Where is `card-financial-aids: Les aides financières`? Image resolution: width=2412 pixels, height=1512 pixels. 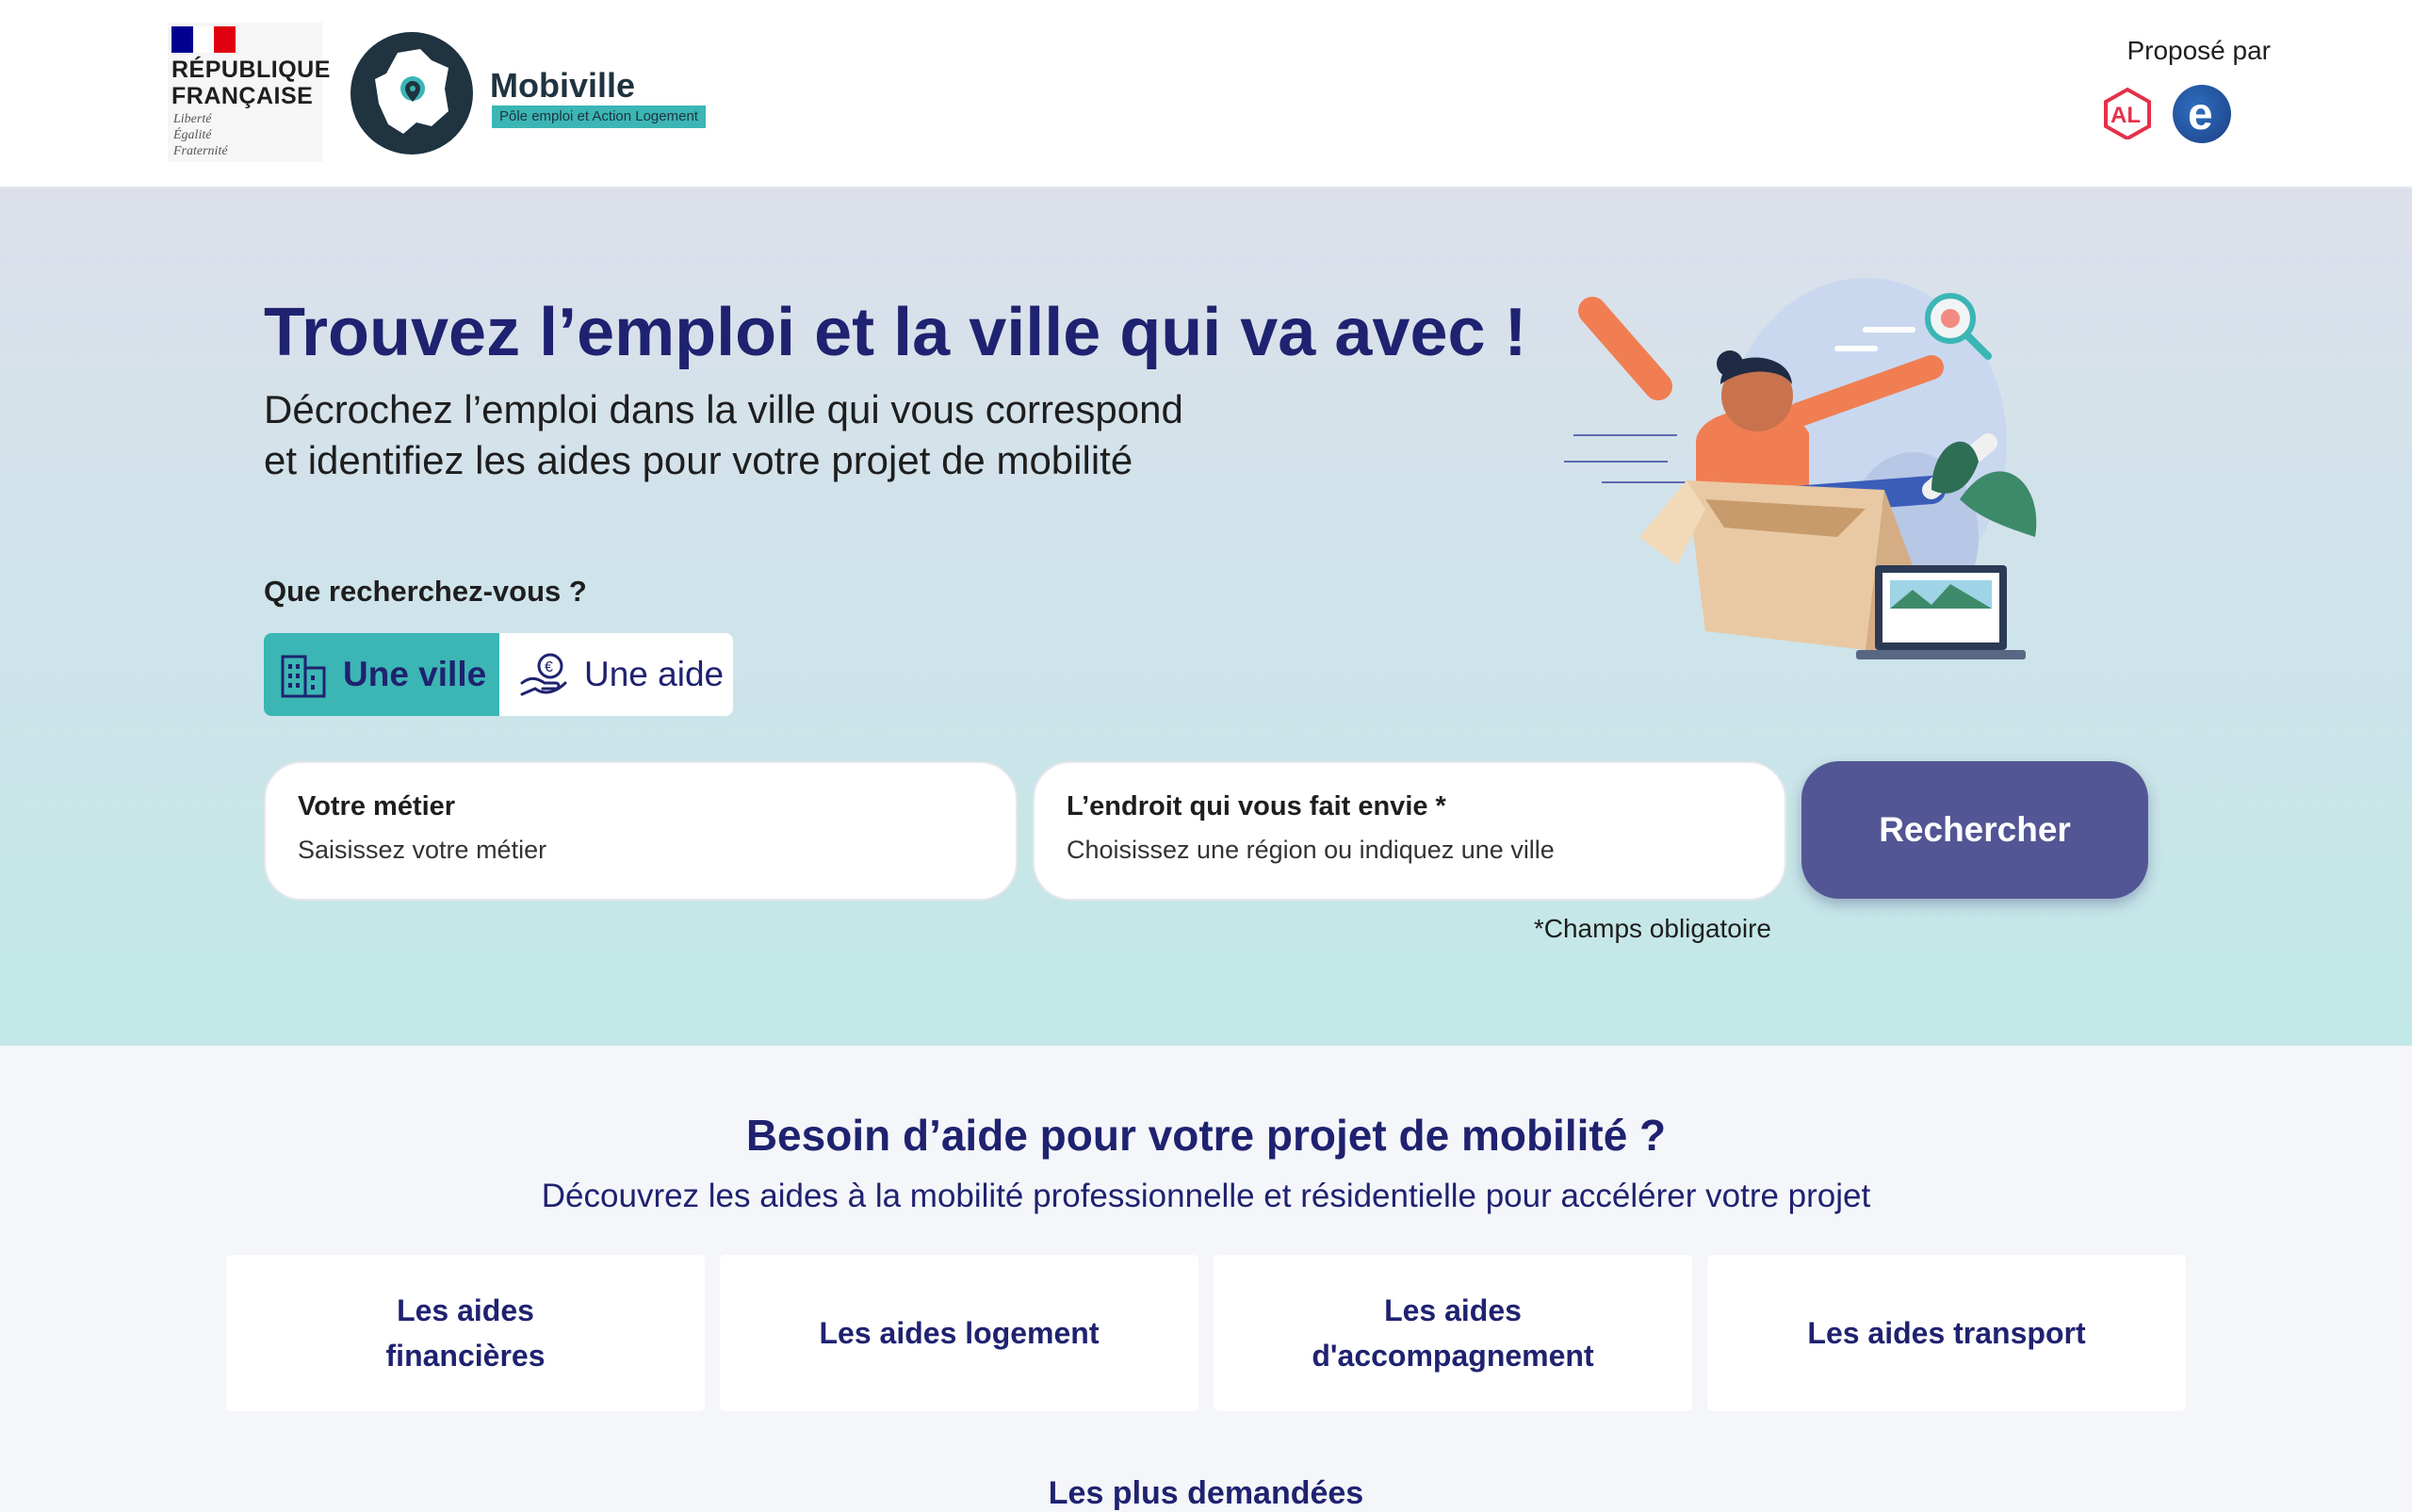 card-financial-aids: Les aides financières is located at coordinates (465, 1333).